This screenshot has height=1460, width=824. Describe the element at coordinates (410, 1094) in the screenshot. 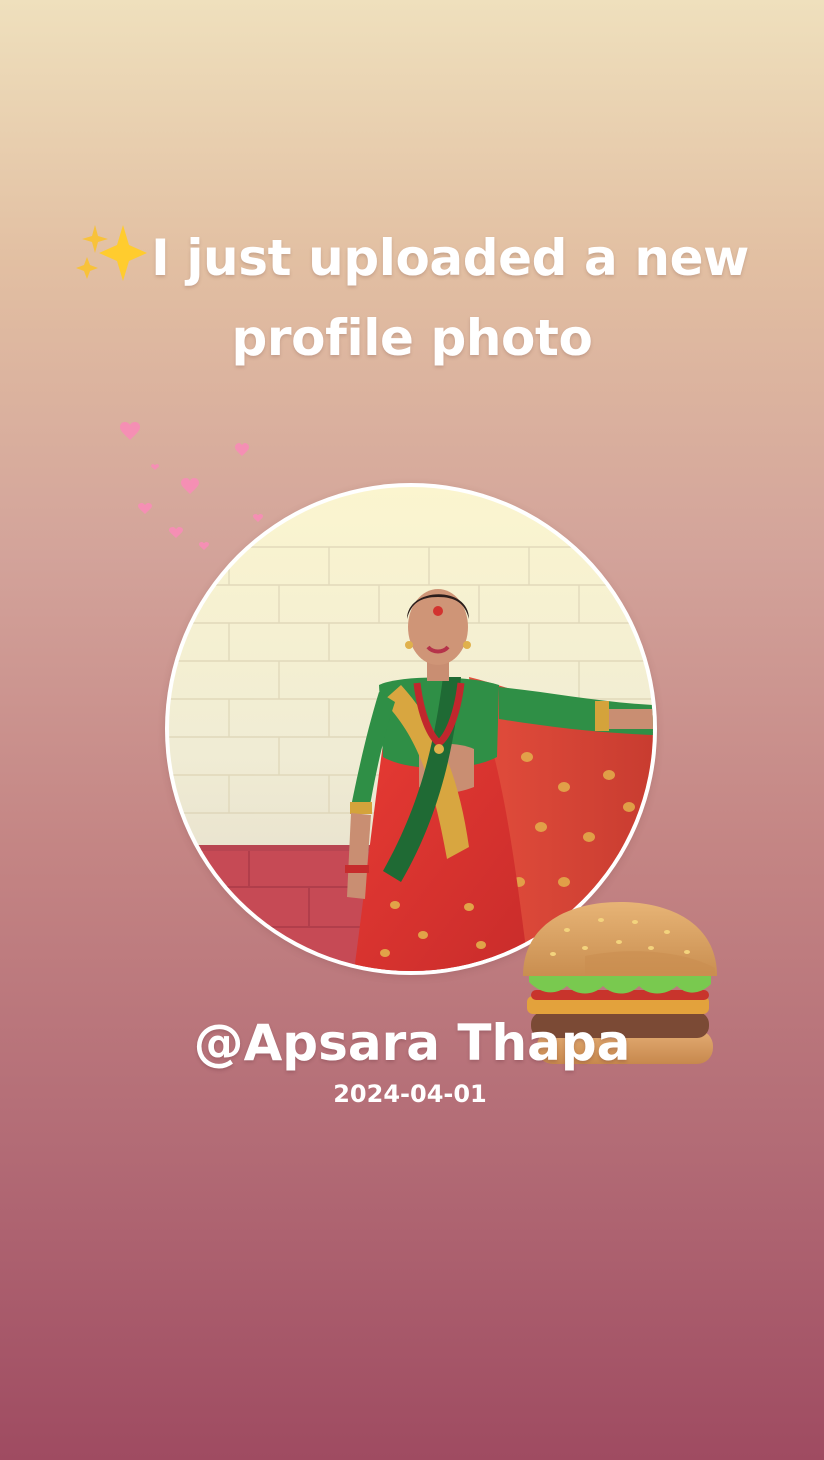

I see `post-date: 2024-04-01` at that location.